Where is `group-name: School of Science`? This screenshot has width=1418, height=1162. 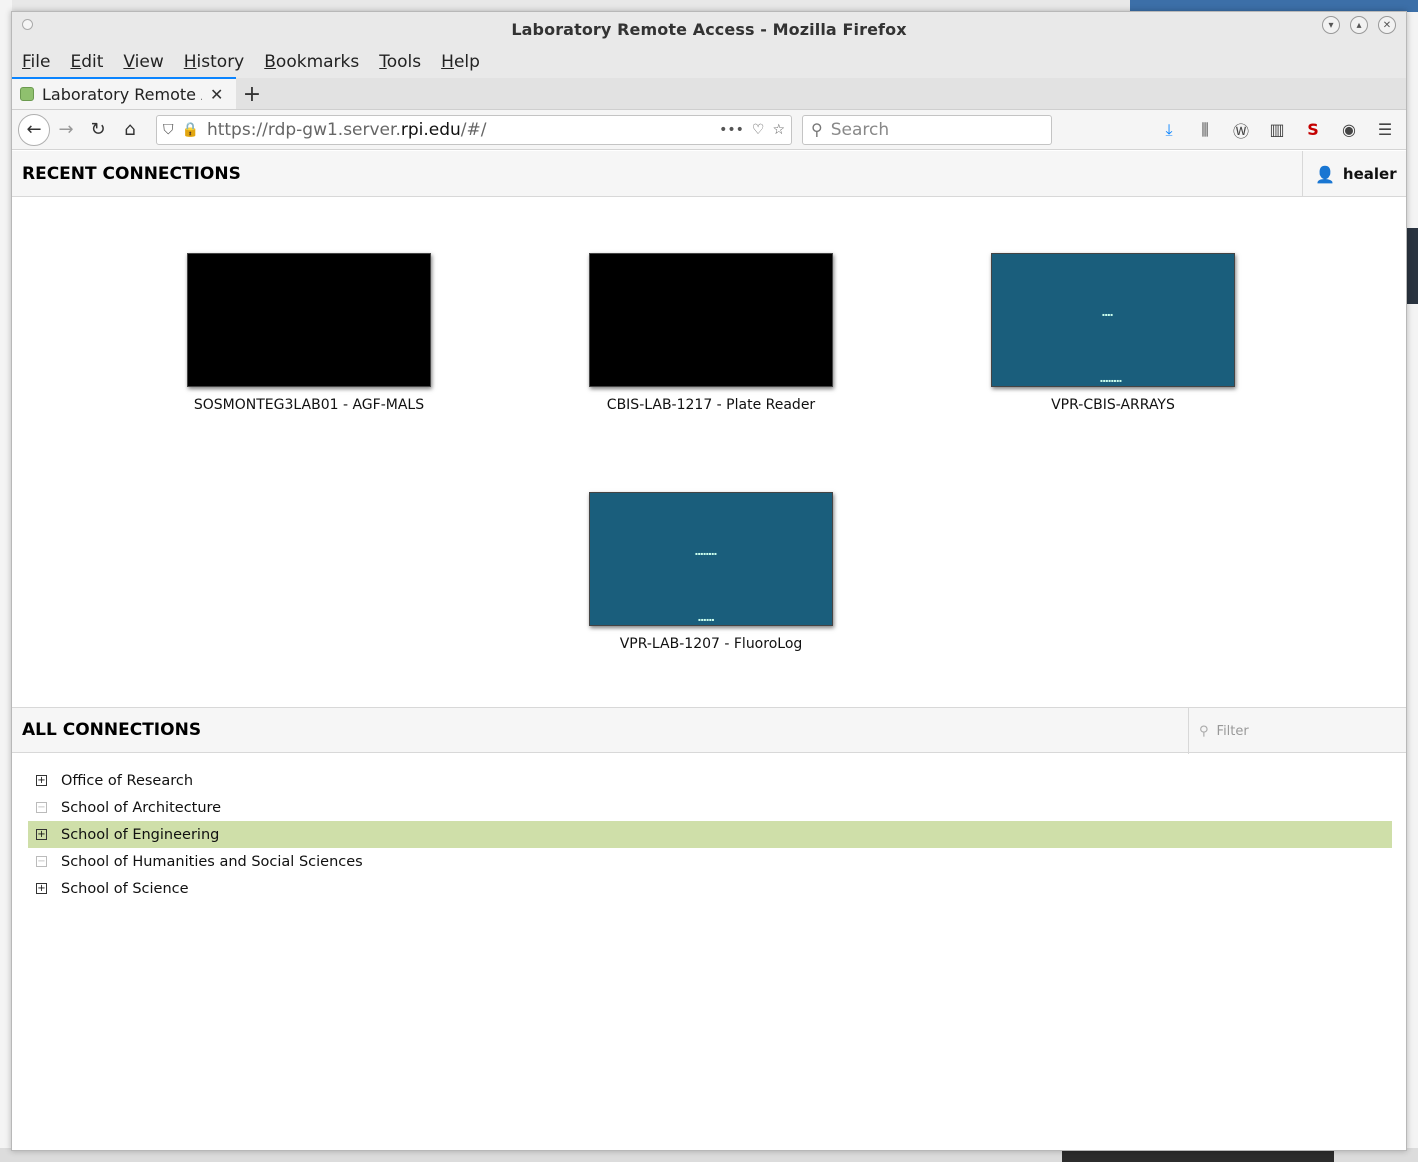 group-name: School of Science is located at coordinates (125, 889).